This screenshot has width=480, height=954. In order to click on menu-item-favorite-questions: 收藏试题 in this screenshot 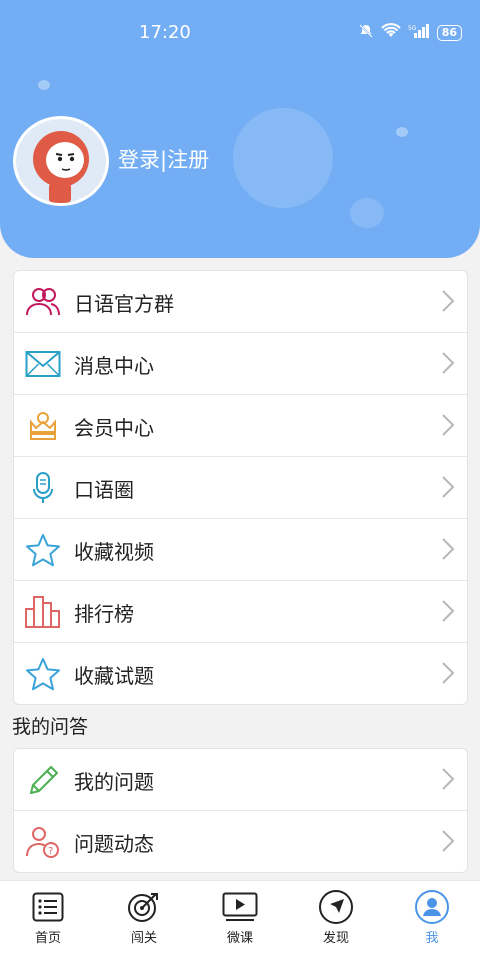, I will do `click(240, 673)`.